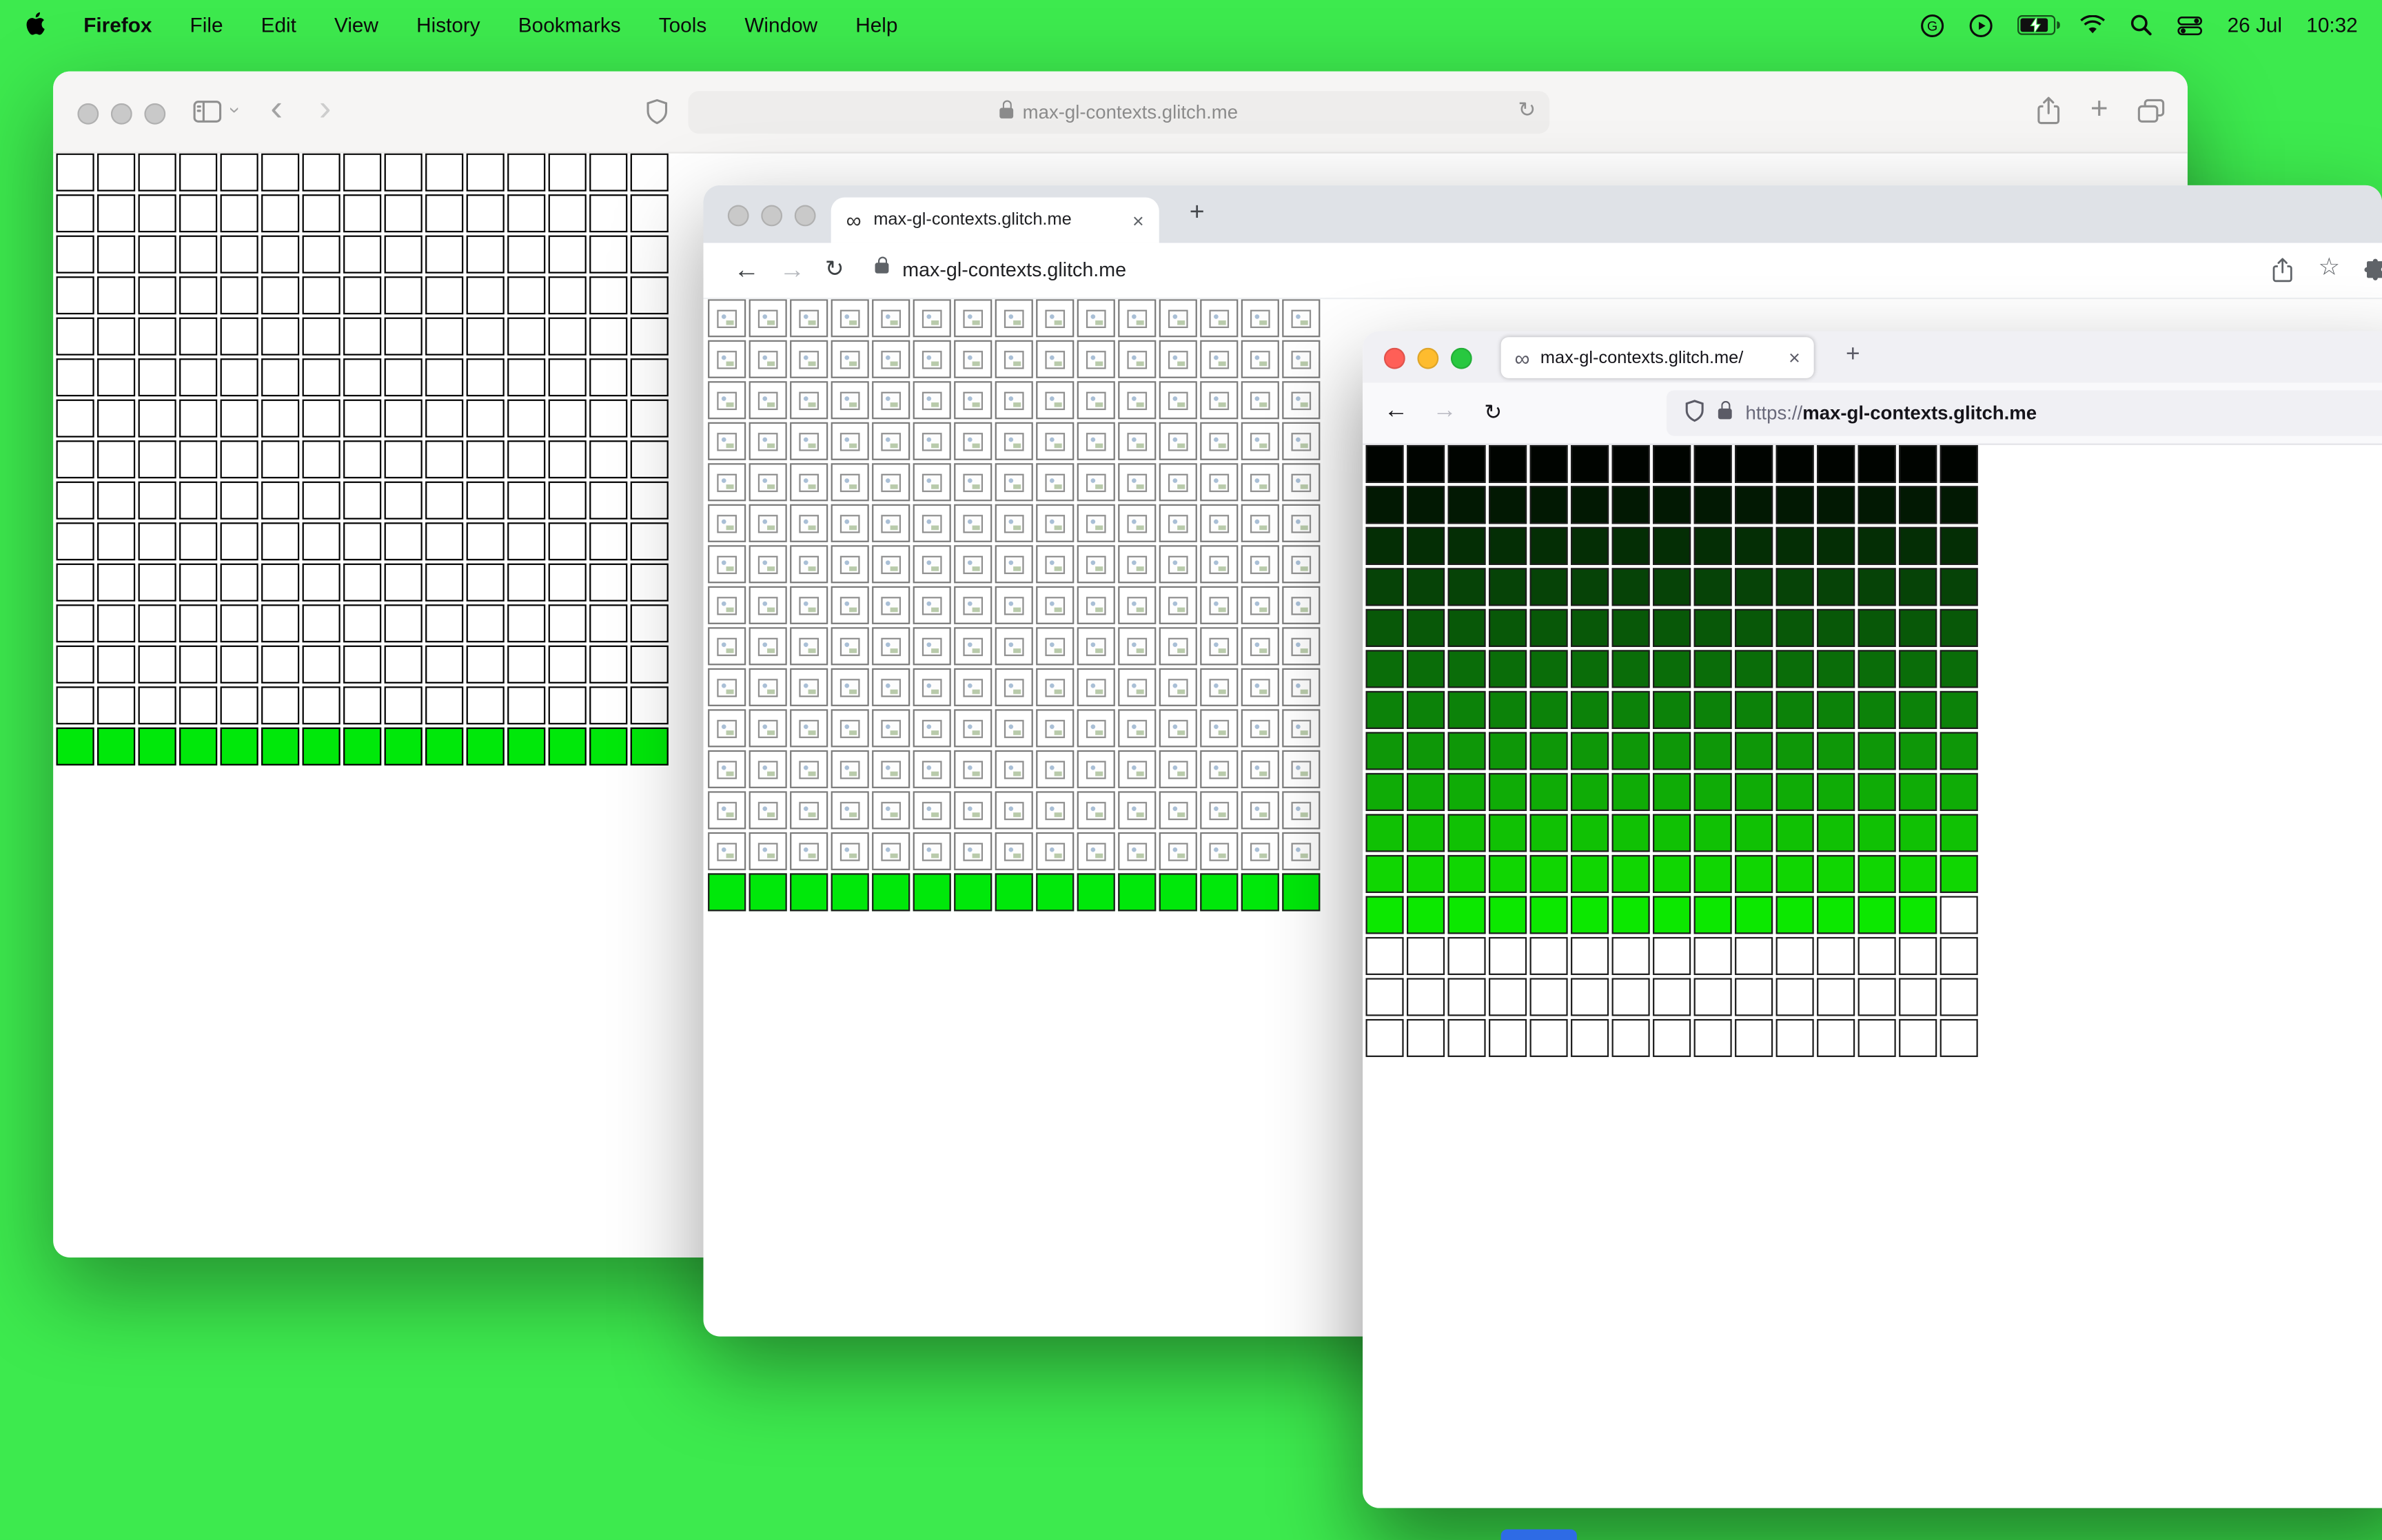 The width and height of the screenshot is (2382, 1540). Describe the element at coordinates (235, 110) in the screenshot. I see `chevron-down-icon: ›` at that location.